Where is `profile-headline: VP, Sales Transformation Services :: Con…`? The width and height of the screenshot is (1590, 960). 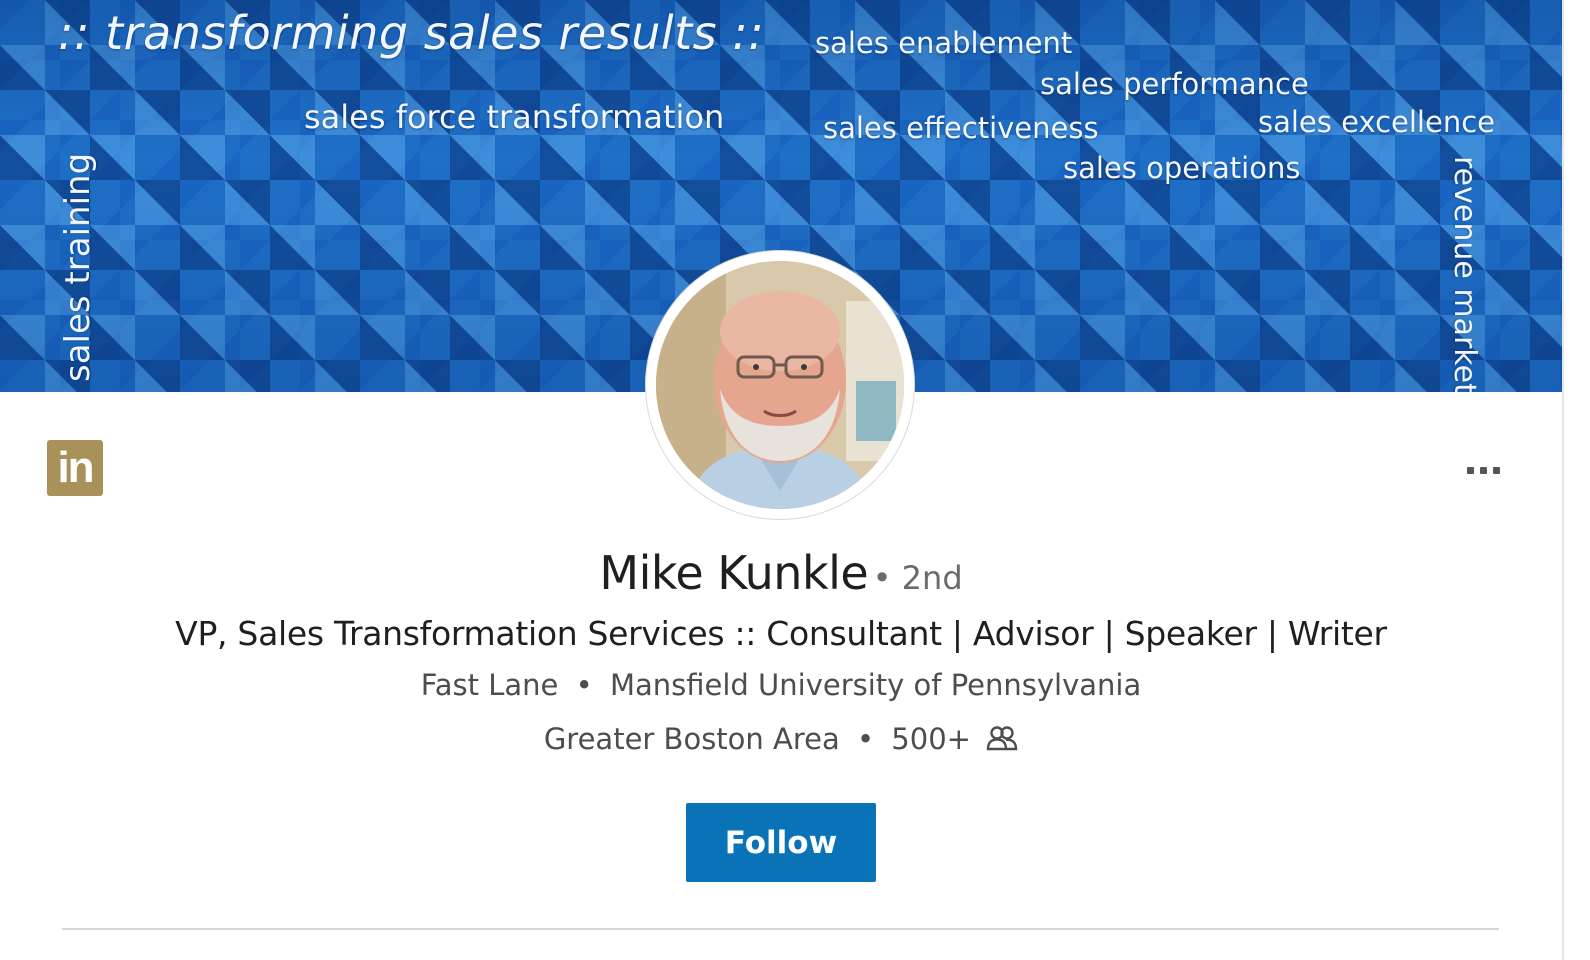
profile-headline: VP, Sales Transformation Services :: Con… is located at coordinates (781, 633).